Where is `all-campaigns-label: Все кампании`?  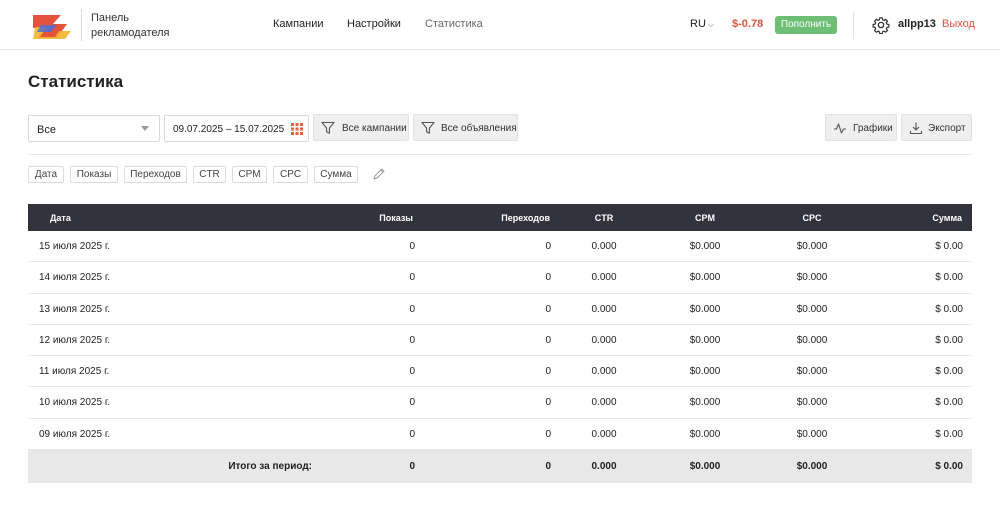
all-campaigns-label: Все кампании is located at coordinates (374, 128).